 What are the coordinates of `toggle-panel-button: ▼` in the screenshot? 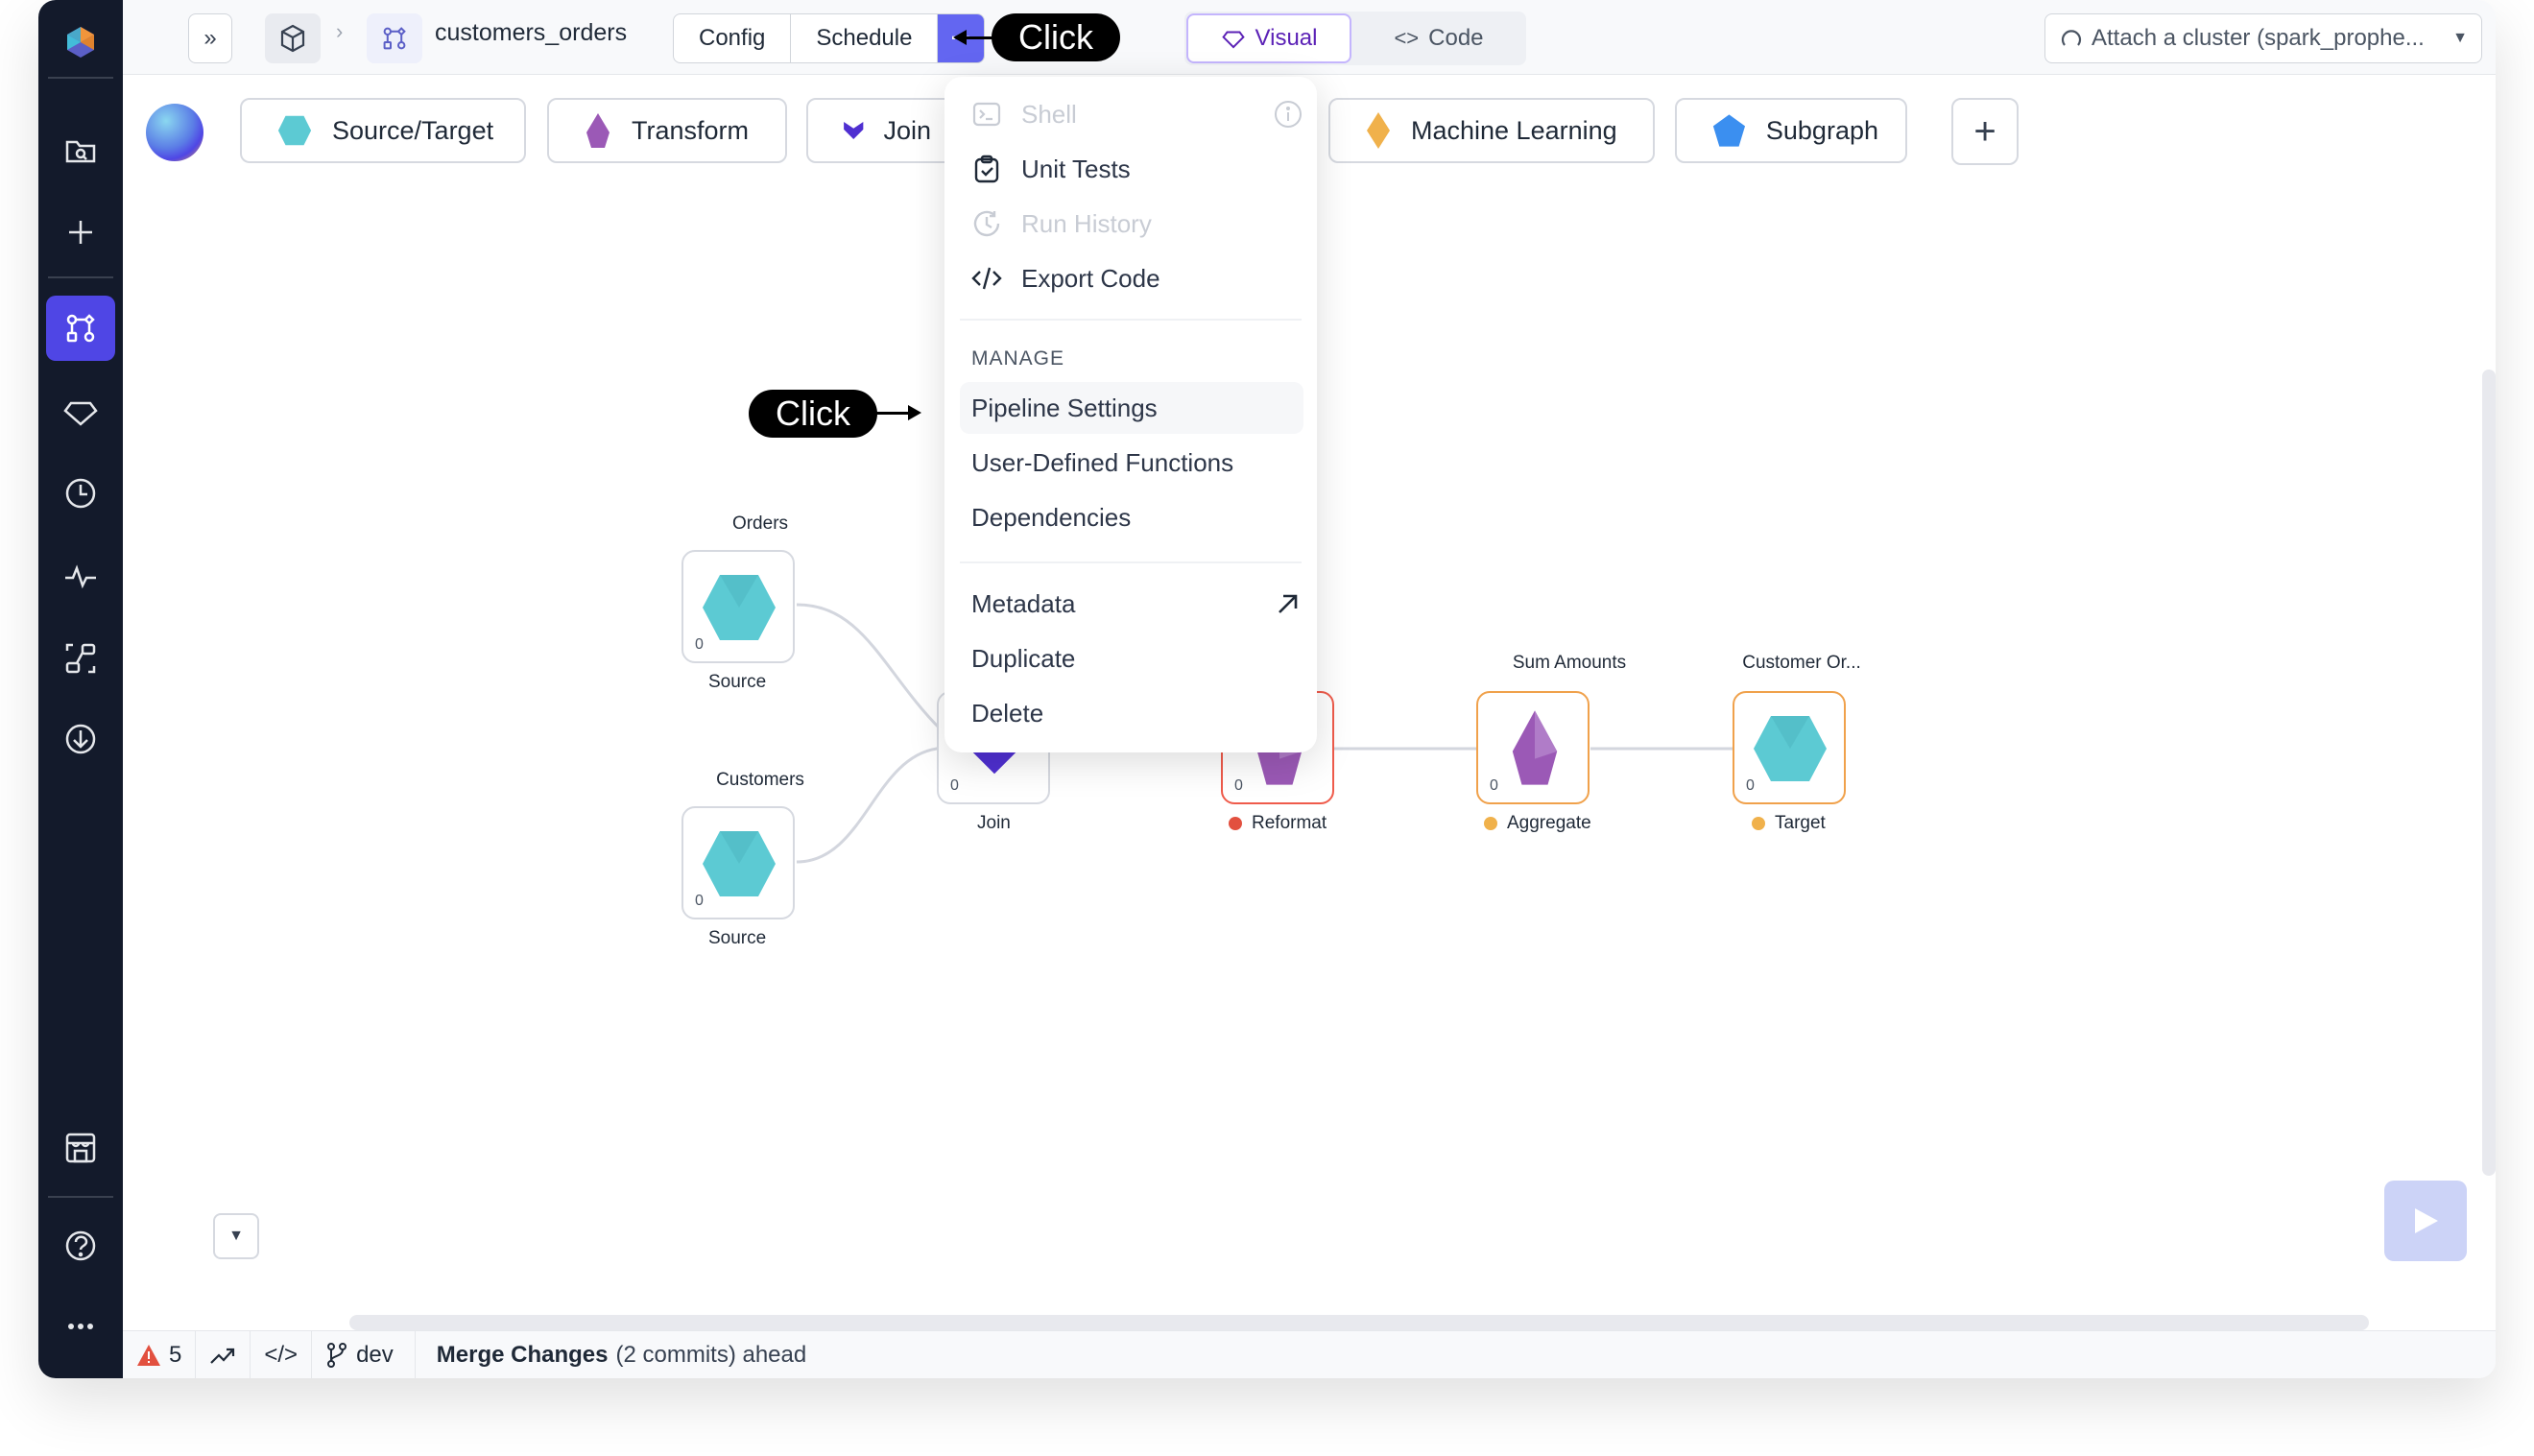 It's located at (236, 1236).